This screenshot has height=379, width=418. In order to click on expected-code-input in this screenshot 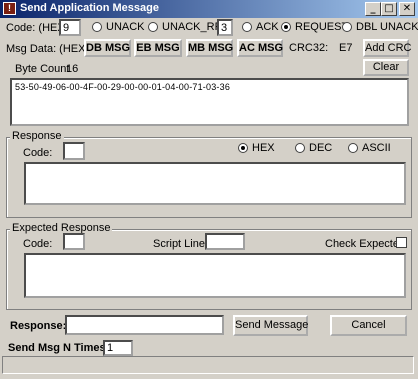, I will do `click(74, 241)`.